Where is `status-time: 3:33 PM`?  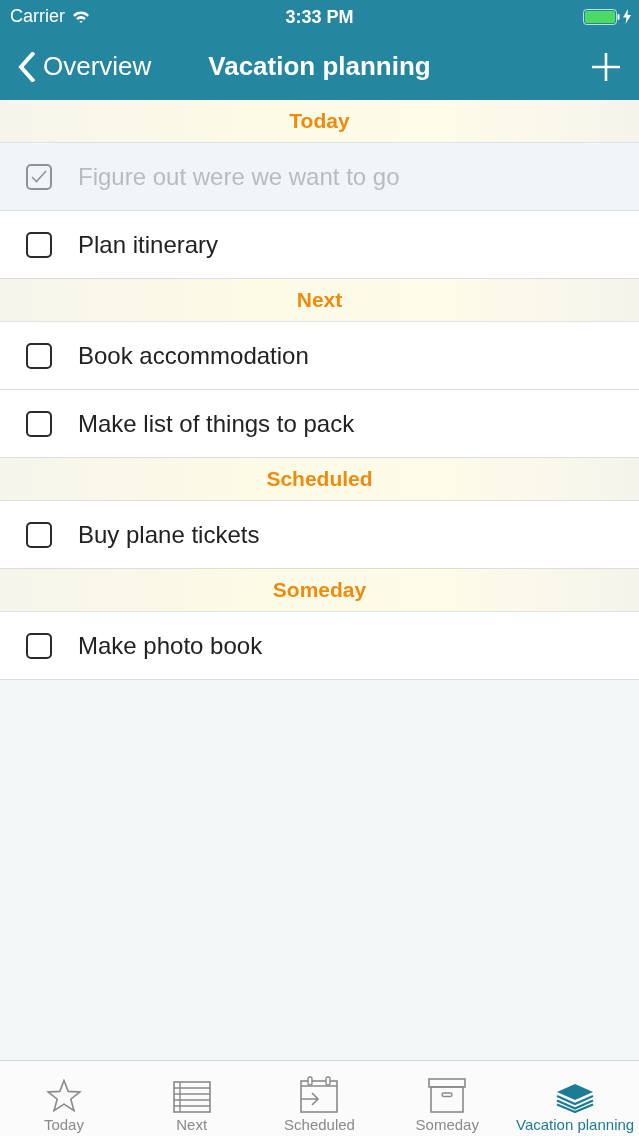
status-time: 3:33 PM is located at coordinates (319, 16).